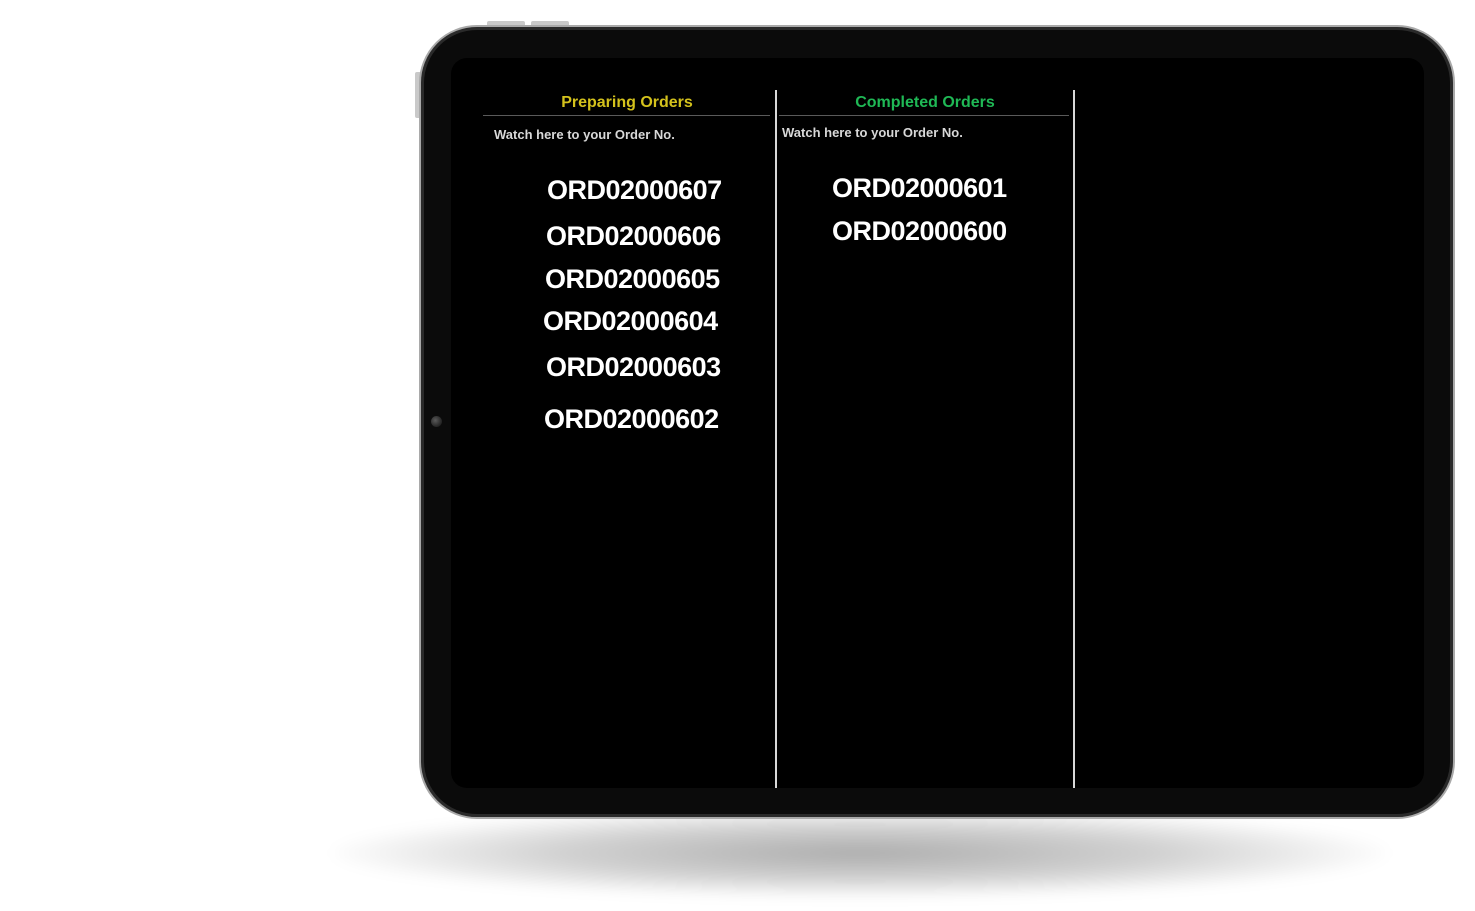 This screenshot has height=911, width=1475. Describe the element at coordinates (632, 279) in the screenshot. I see `preparing-order-item: ORD02000605` at that location.